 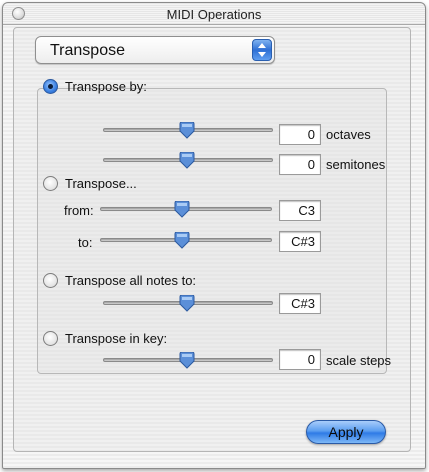 I want to click on transpose-all-option: Transpose all notes to:, so click(x=119, y=280).